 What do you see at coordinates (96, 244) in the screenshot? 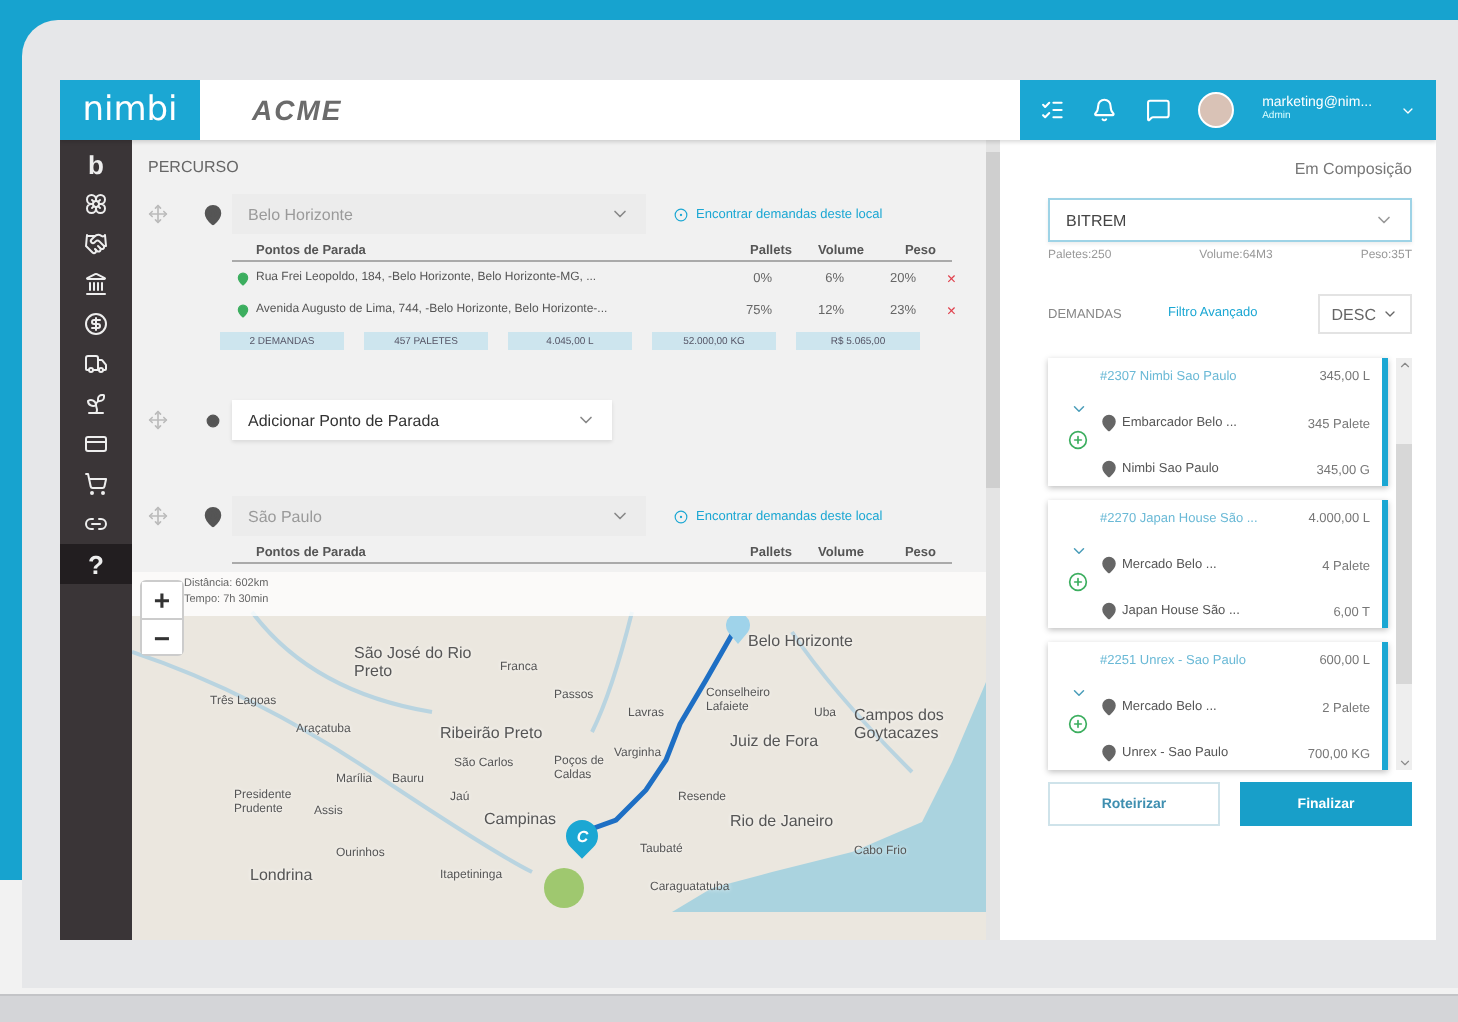
I see `handshake-icon` at bounding box center [96, 244].